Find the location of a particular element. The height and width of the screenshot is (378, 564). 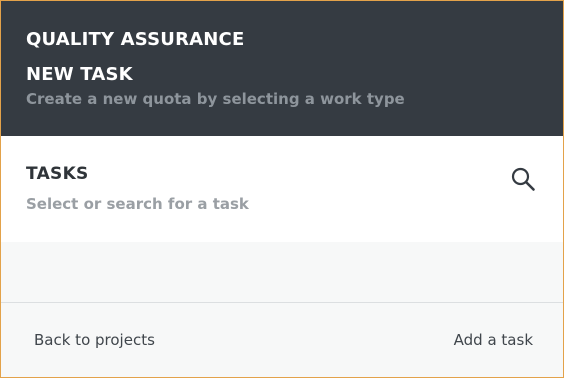

search-icon is located at coordinates (523, 179).